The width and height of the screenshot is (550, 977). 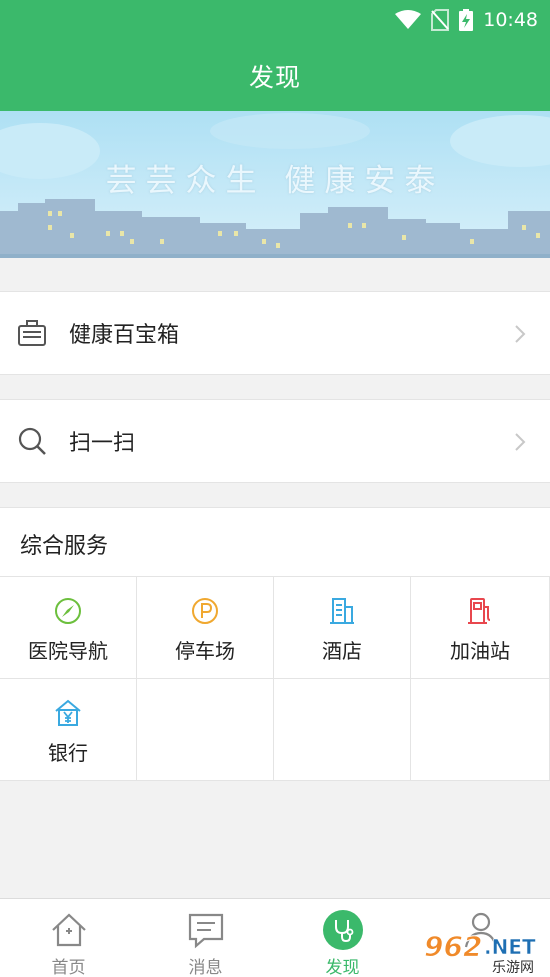 I want to click on building-icon, so click(x=342, y=611).